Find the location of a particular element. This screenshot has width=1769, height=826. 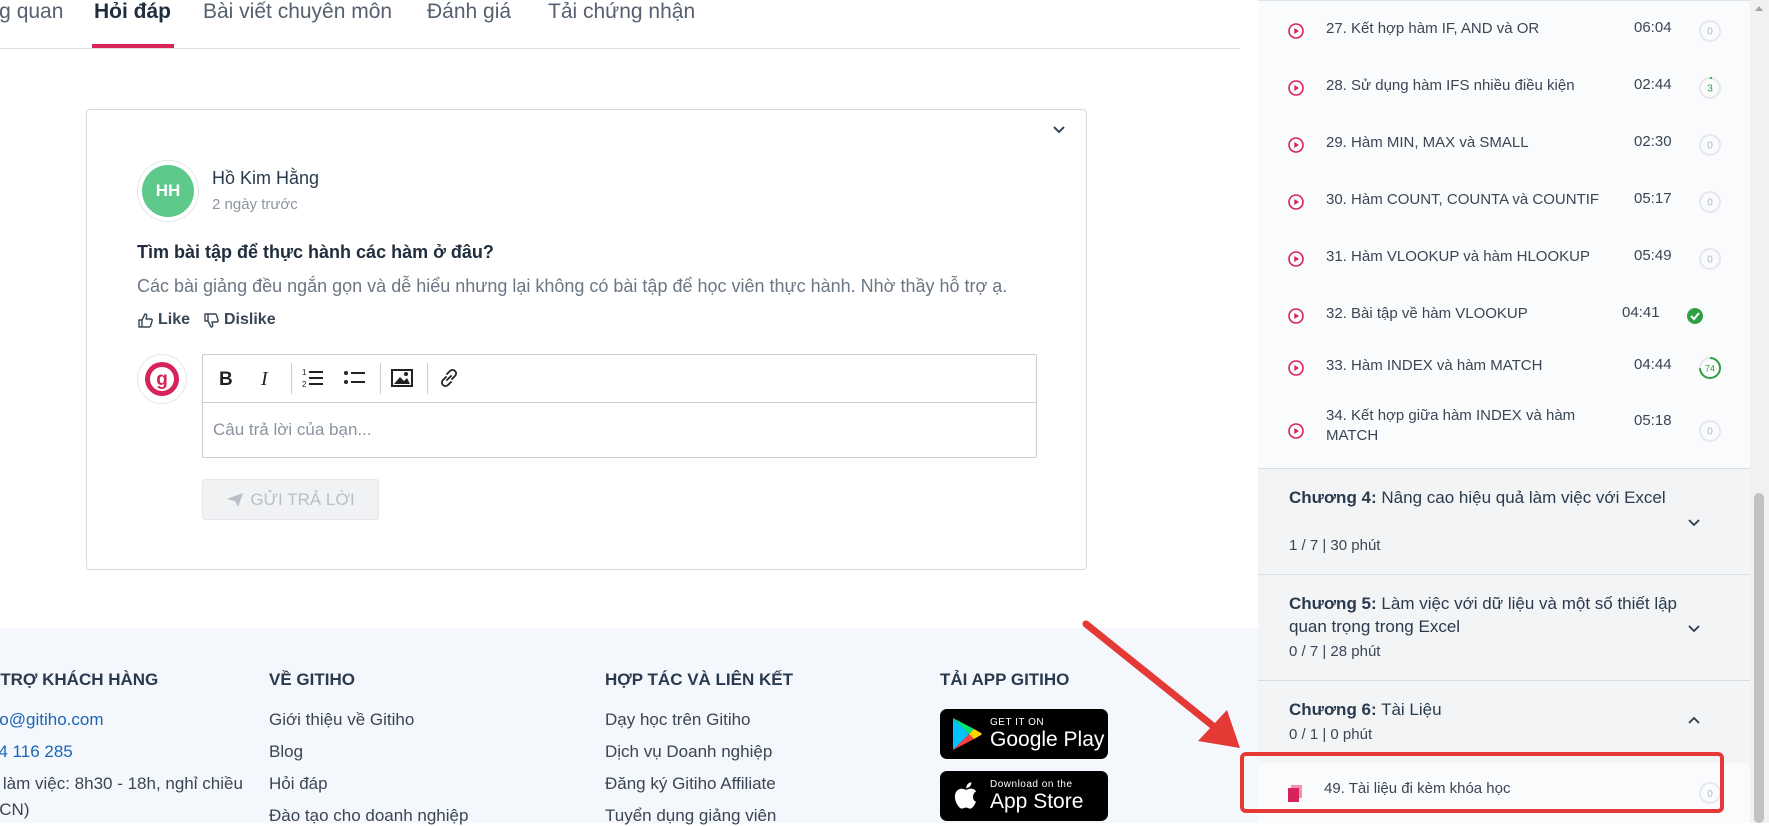

ordered-list-icon: 12 is located at coordinates (313, 378).